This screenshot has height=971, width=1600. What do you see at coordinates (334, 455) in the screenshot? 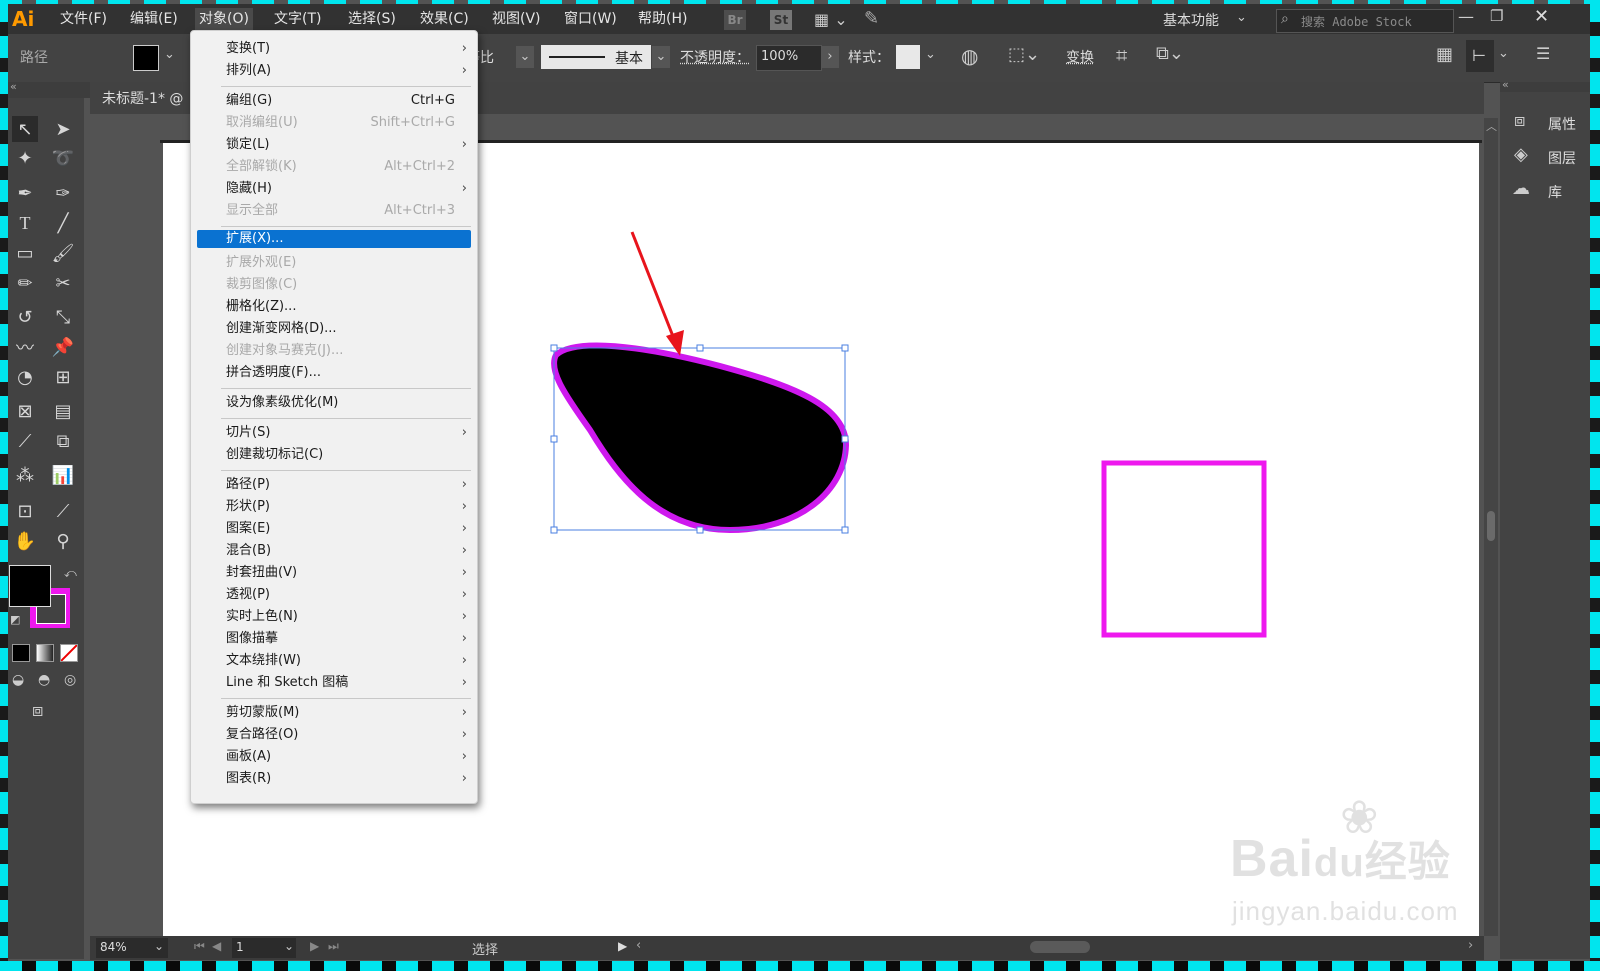
I see `menu-item-trim-marks: 创建裁切标记(C)` at bounding box center [334, 455].